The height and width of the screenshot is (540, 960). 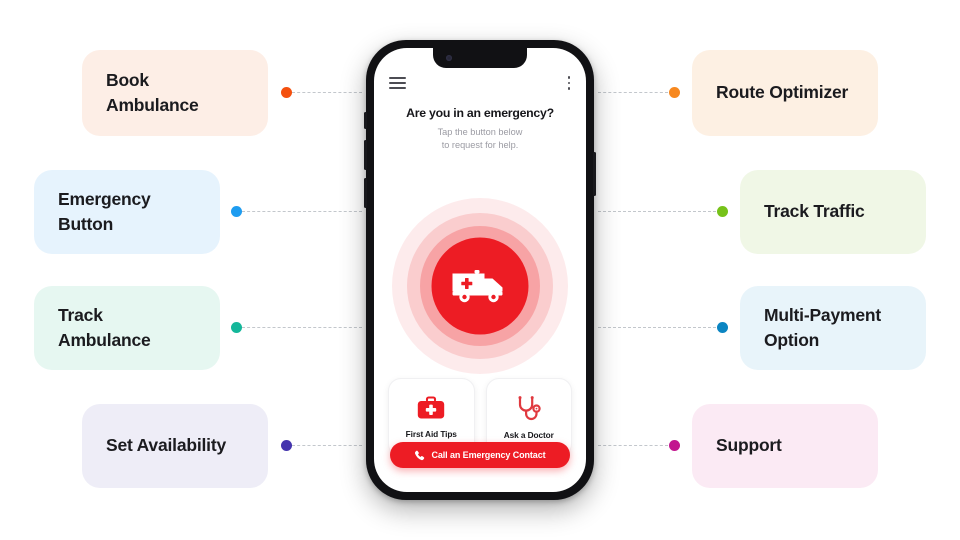 I want to click on phone-power-button, so click(x=594, y=174).